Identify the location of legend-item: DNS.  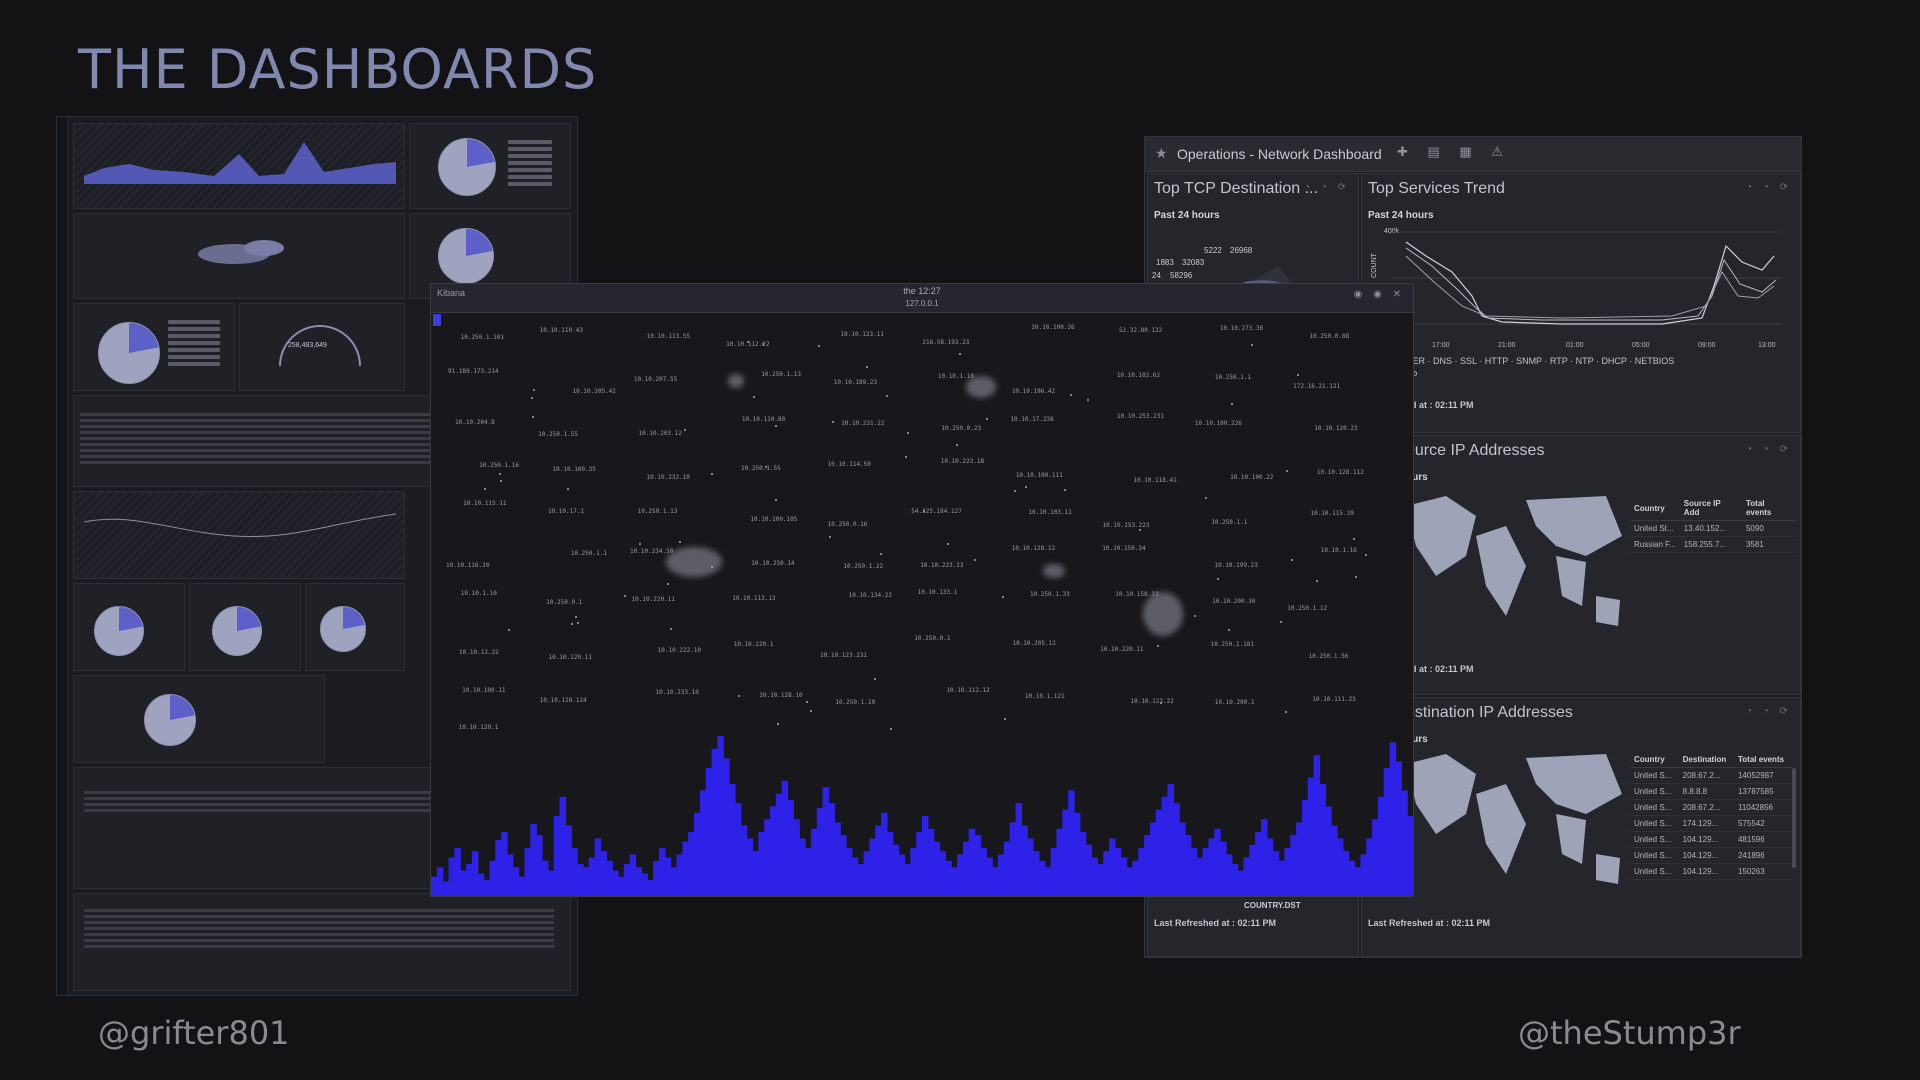
(1442, 361).